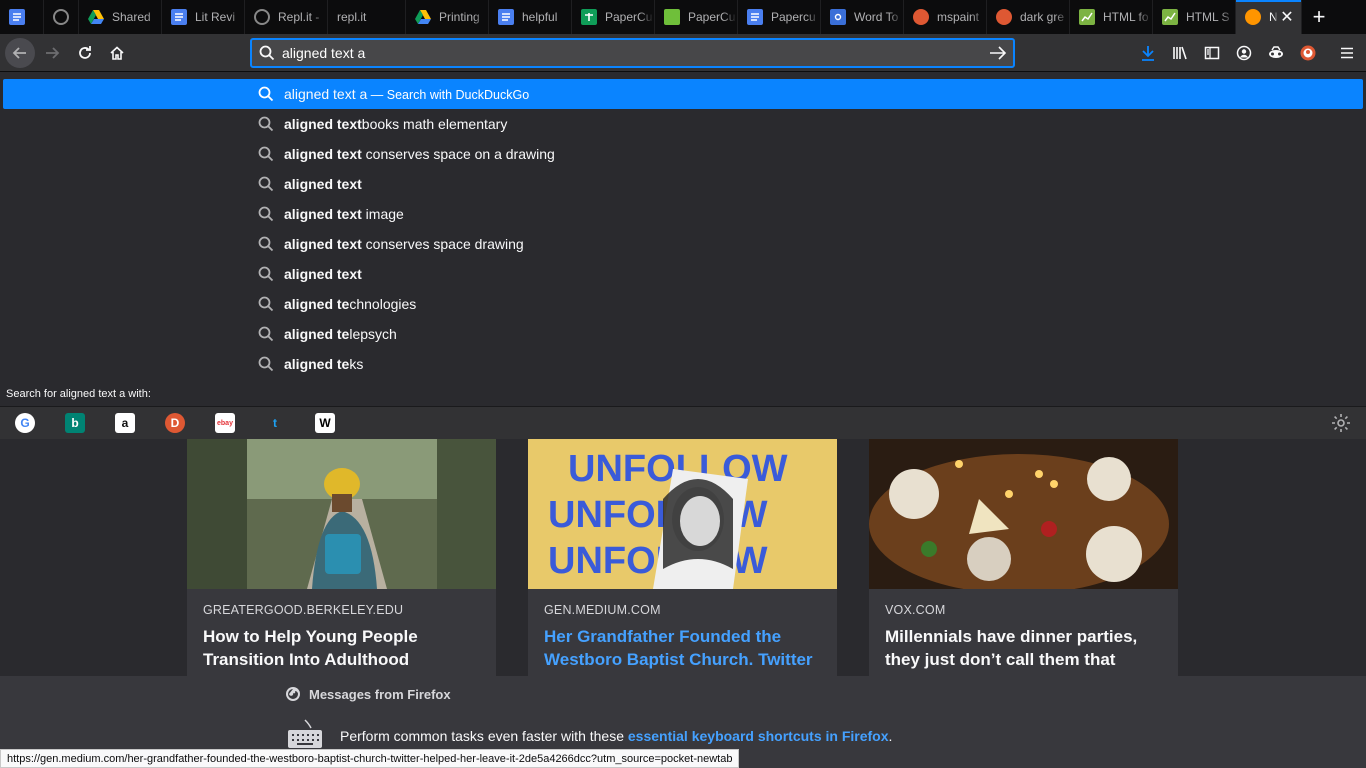 The height and width of the screenshot is (768, 1366). Describe the element at coordinates (921, 17) in the screenshot. I see `duckduckgo-icon` at that location.